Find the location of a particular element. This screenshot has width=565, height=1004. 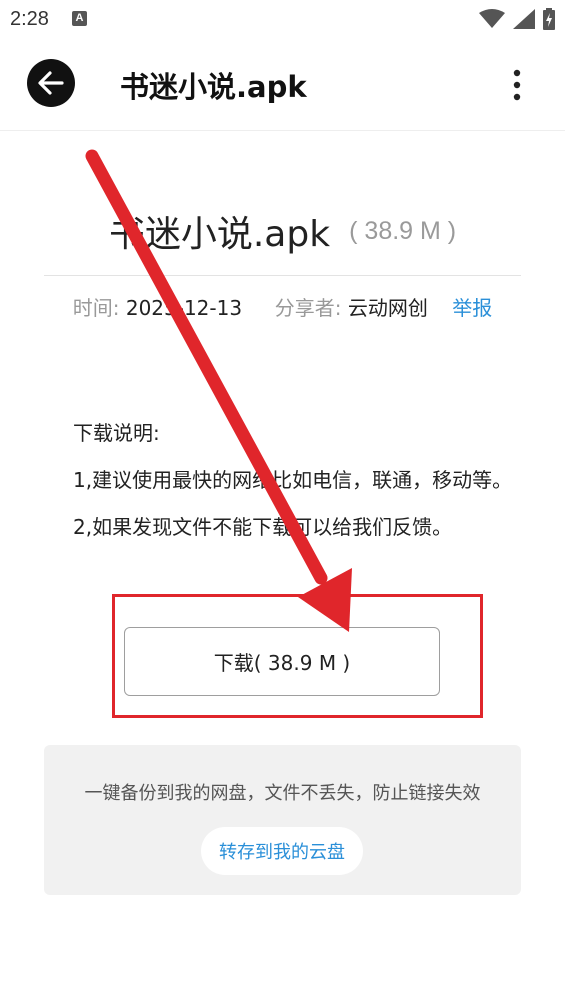

battery-icon is located at coordinates (549, 19).